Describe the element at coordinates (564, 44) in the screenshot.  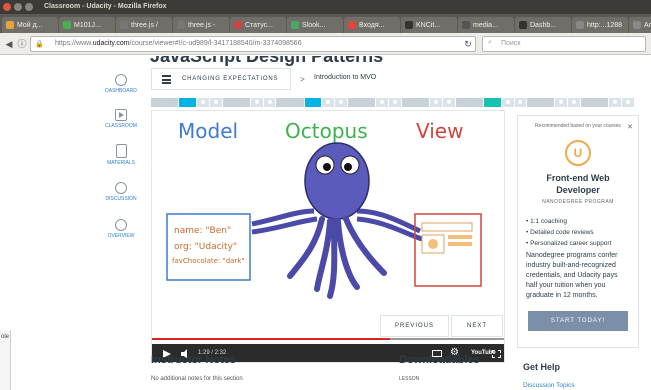
I see `search-input: ⌕ Поиск` at that location.